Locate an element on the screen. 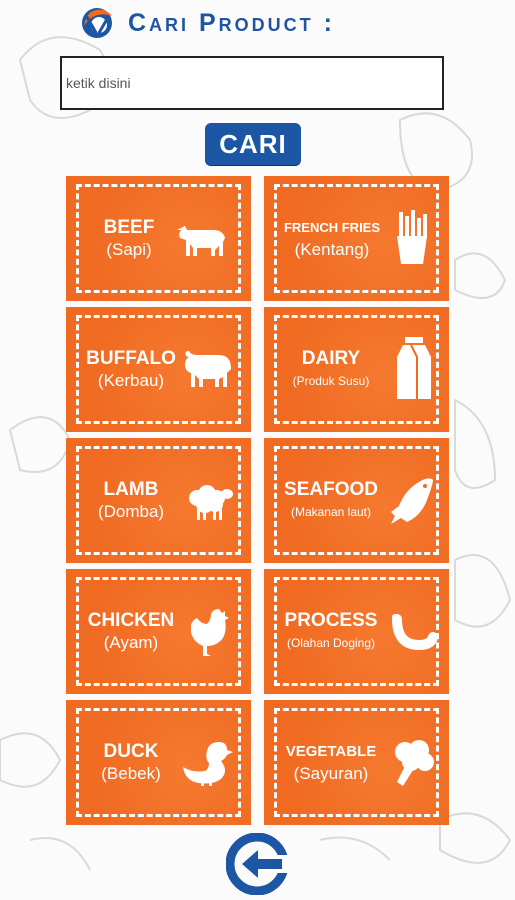  tile-subtitle: (Olahan Doging) is located at coordinates (331, 642).